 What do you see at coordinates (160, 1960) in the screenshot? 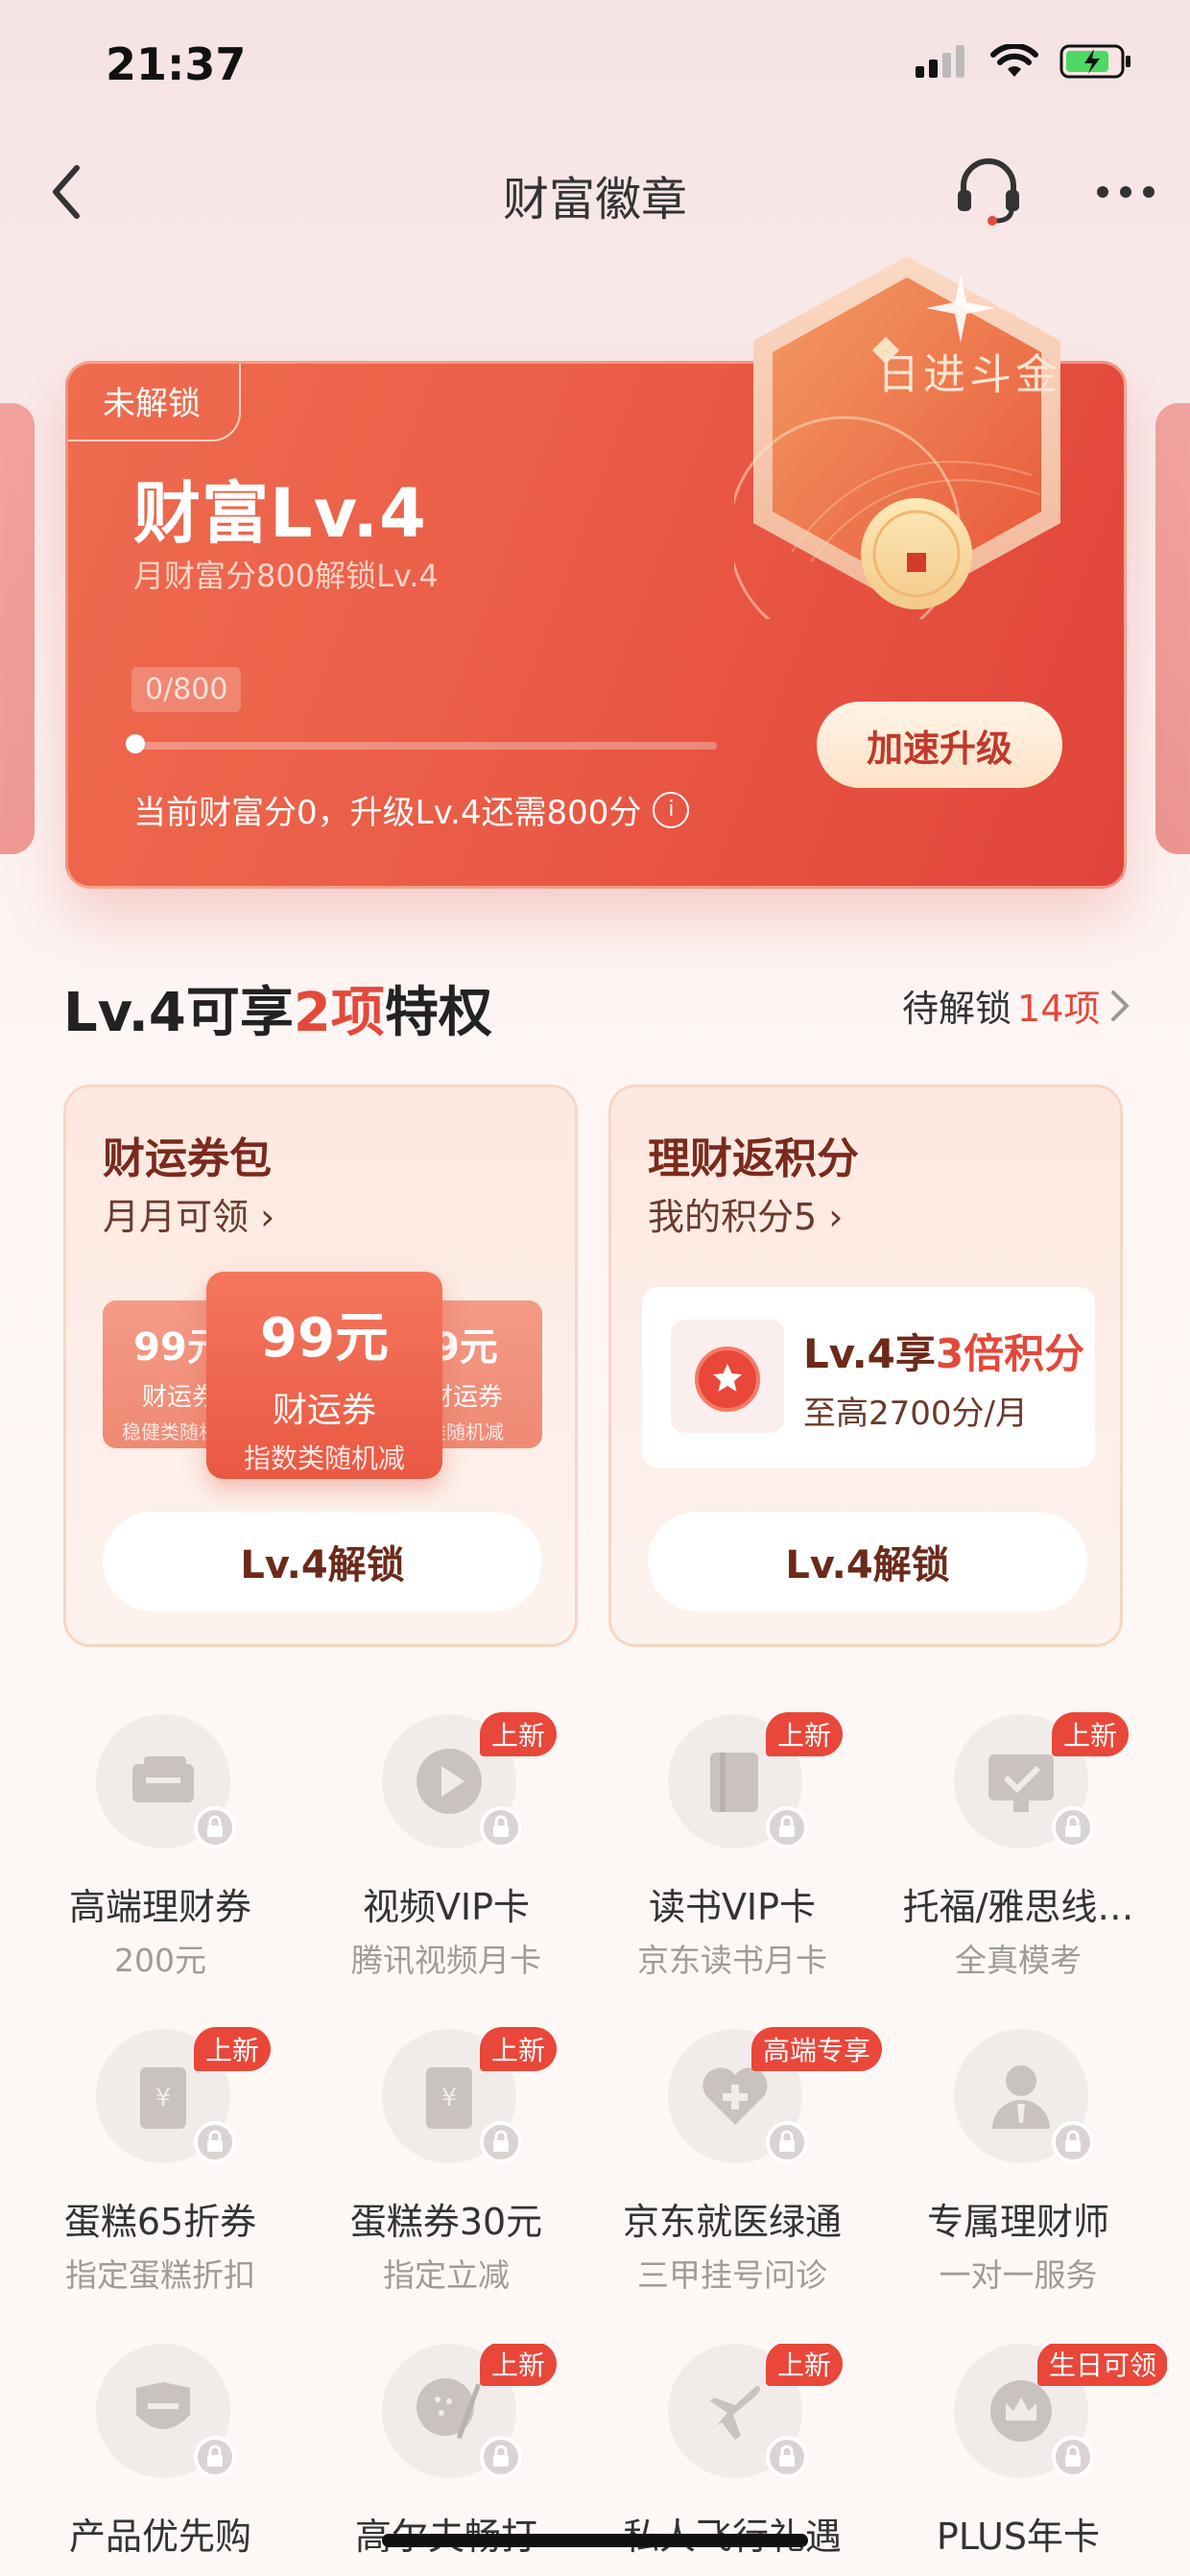
I see `benefit-subtitle: 200元` at bounding box center [160, 1960].